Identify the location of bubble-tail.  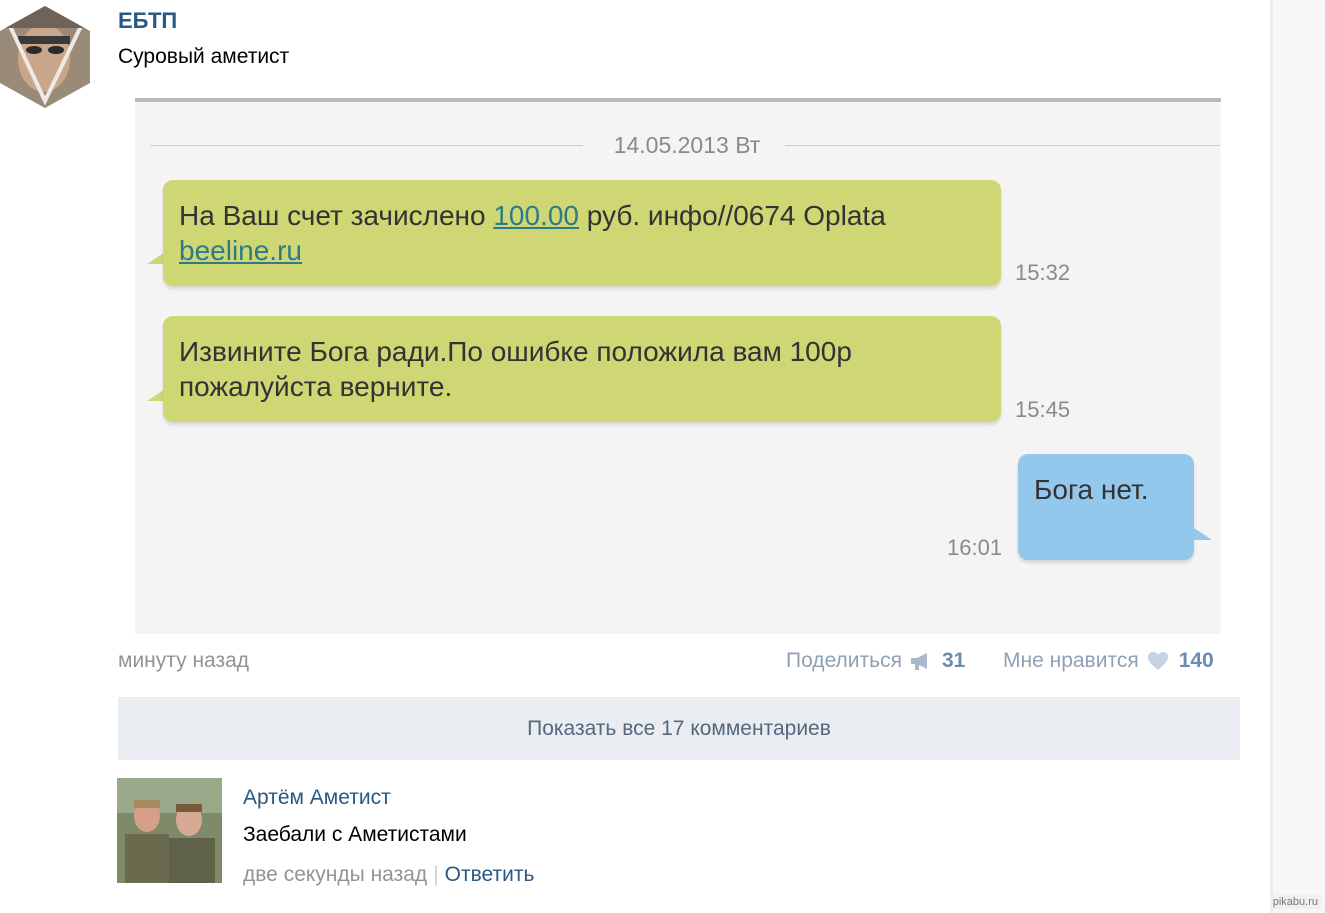
(1203, 534).